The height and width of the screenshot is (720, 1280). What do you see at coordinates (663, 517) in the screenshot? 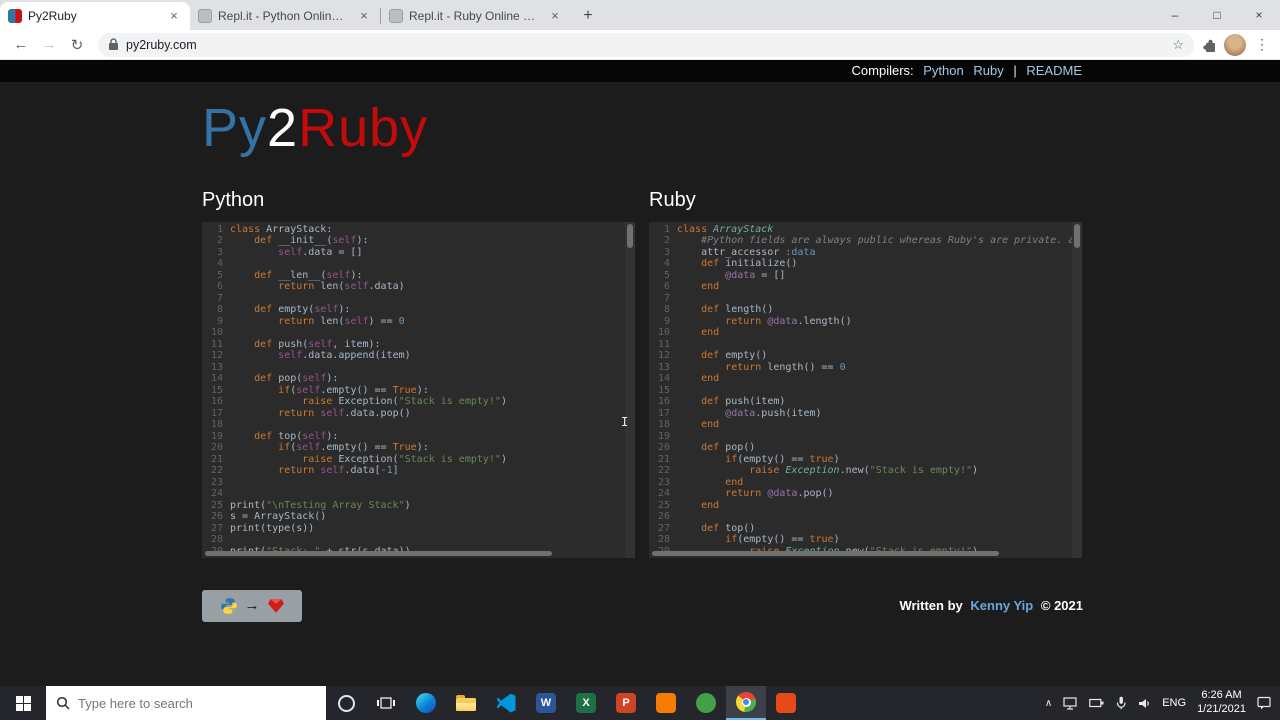
I see `line-number: 26` at bounding box center [663, 517].